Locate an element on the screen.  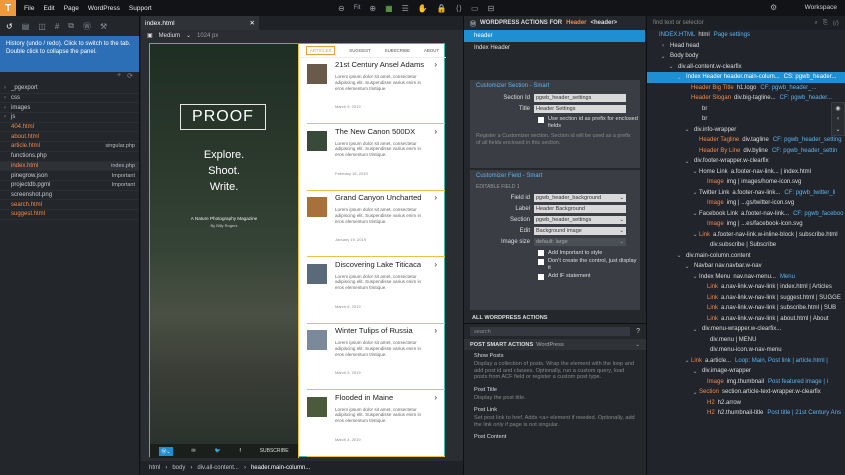
file-item: › css is located at coordinates (69, 99).